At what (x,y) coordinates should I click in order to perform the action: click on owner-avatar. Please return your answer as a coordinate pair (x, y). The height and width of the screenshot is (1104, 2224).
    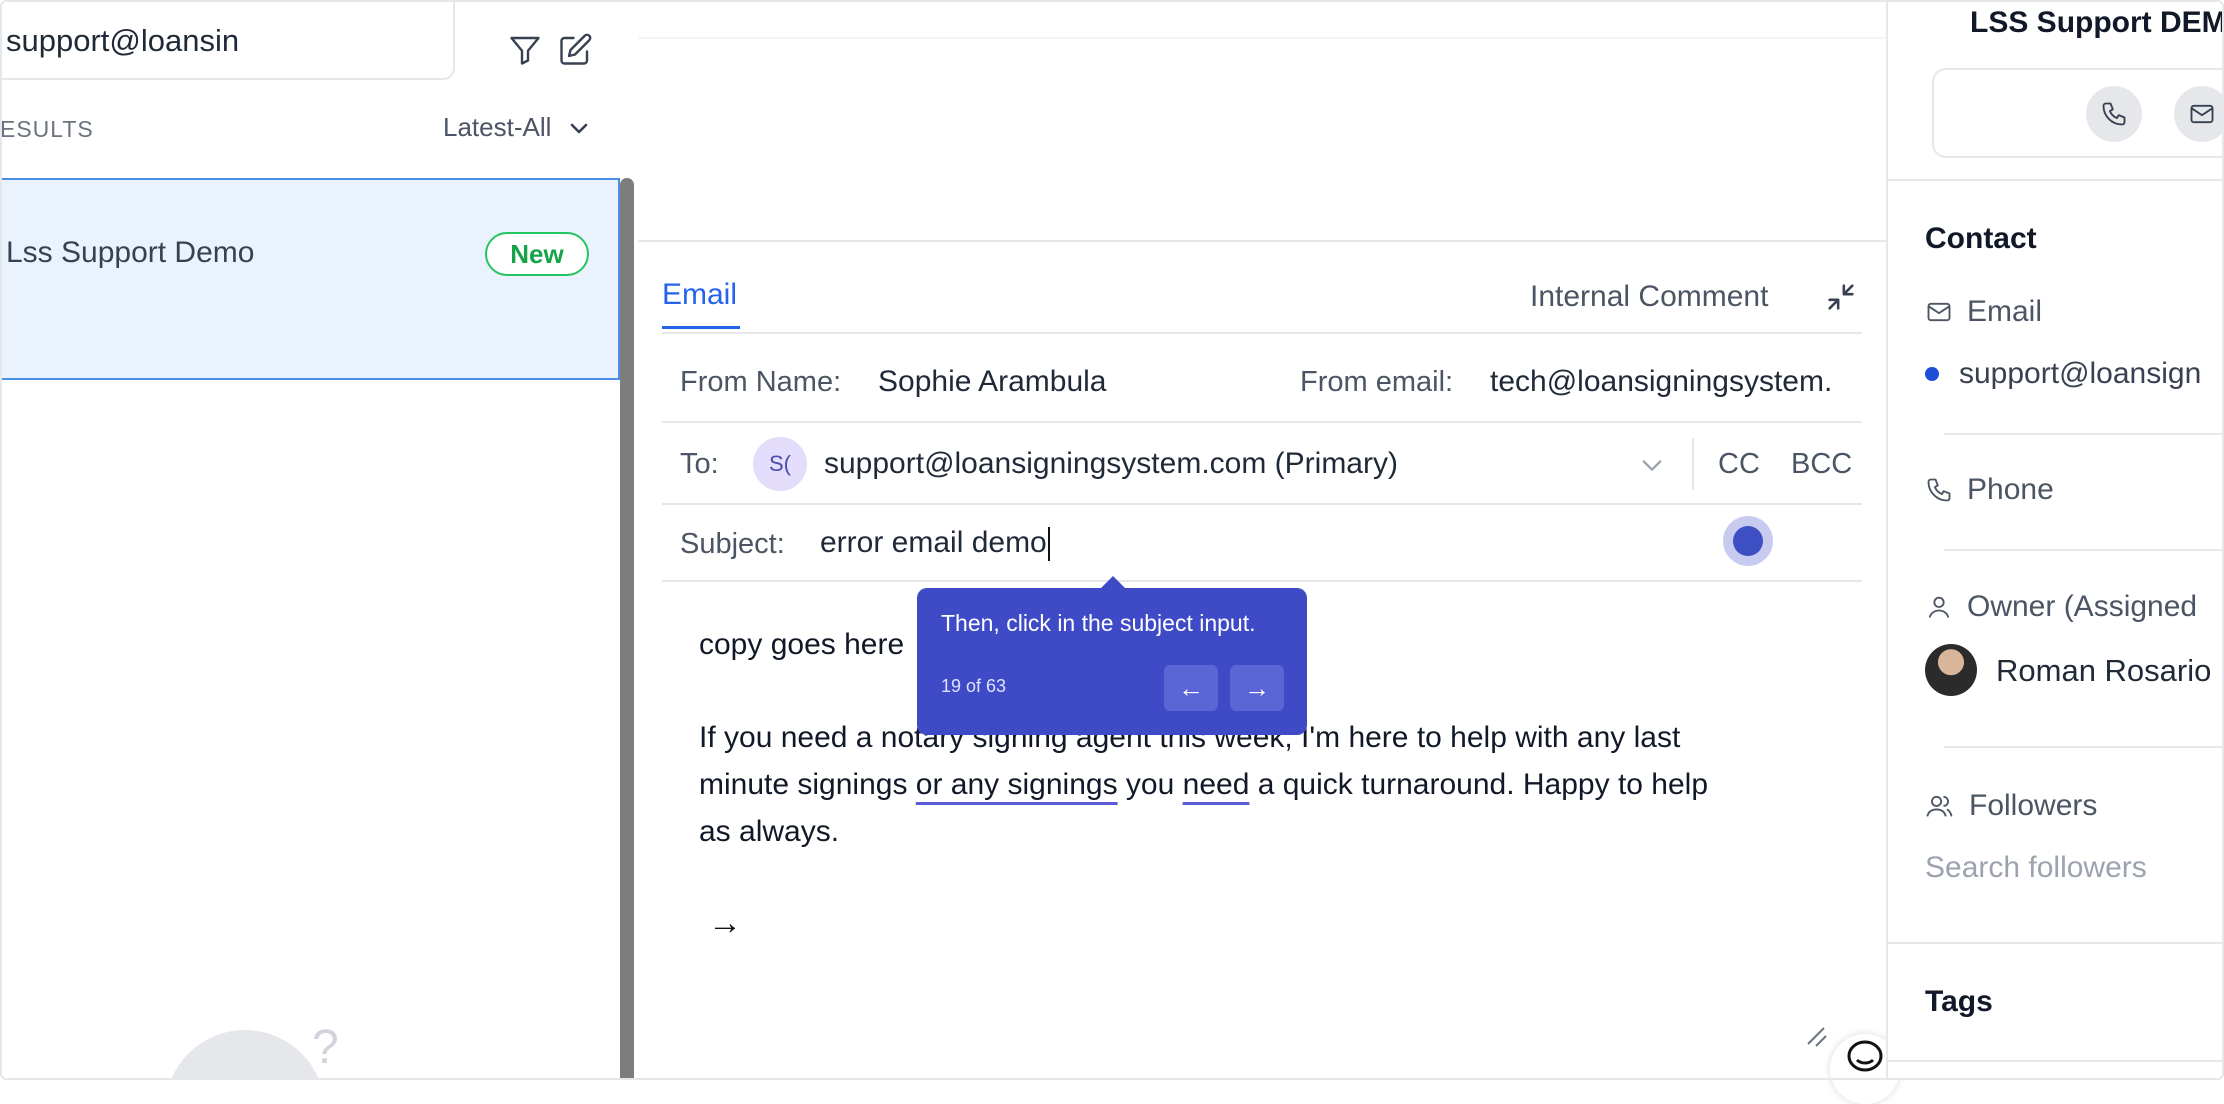
    Looking at the image, I should click on (1951, 670).